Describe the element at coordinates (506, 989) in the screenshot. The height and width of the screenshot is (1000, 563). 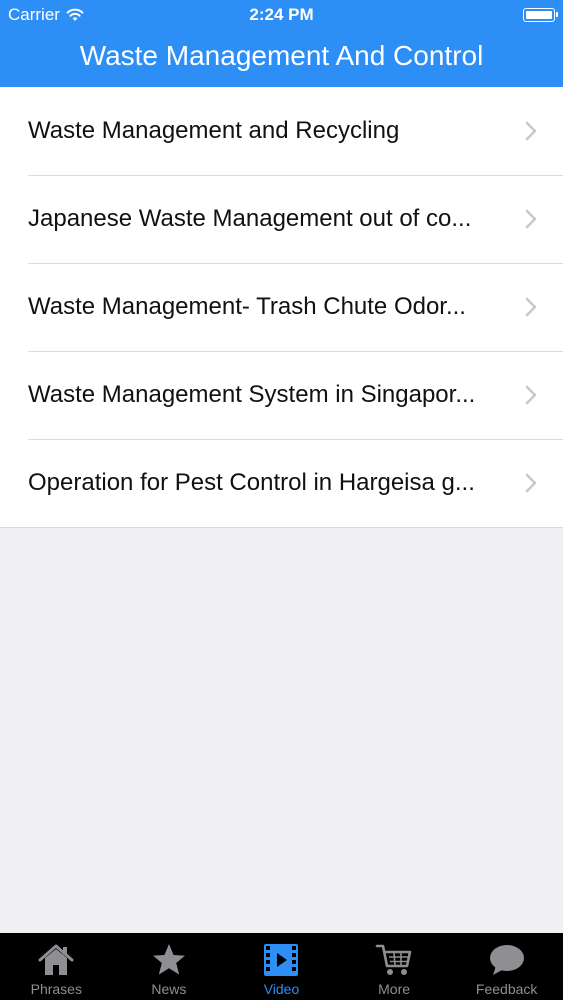
I see `tab-label: Feedback` at that location.